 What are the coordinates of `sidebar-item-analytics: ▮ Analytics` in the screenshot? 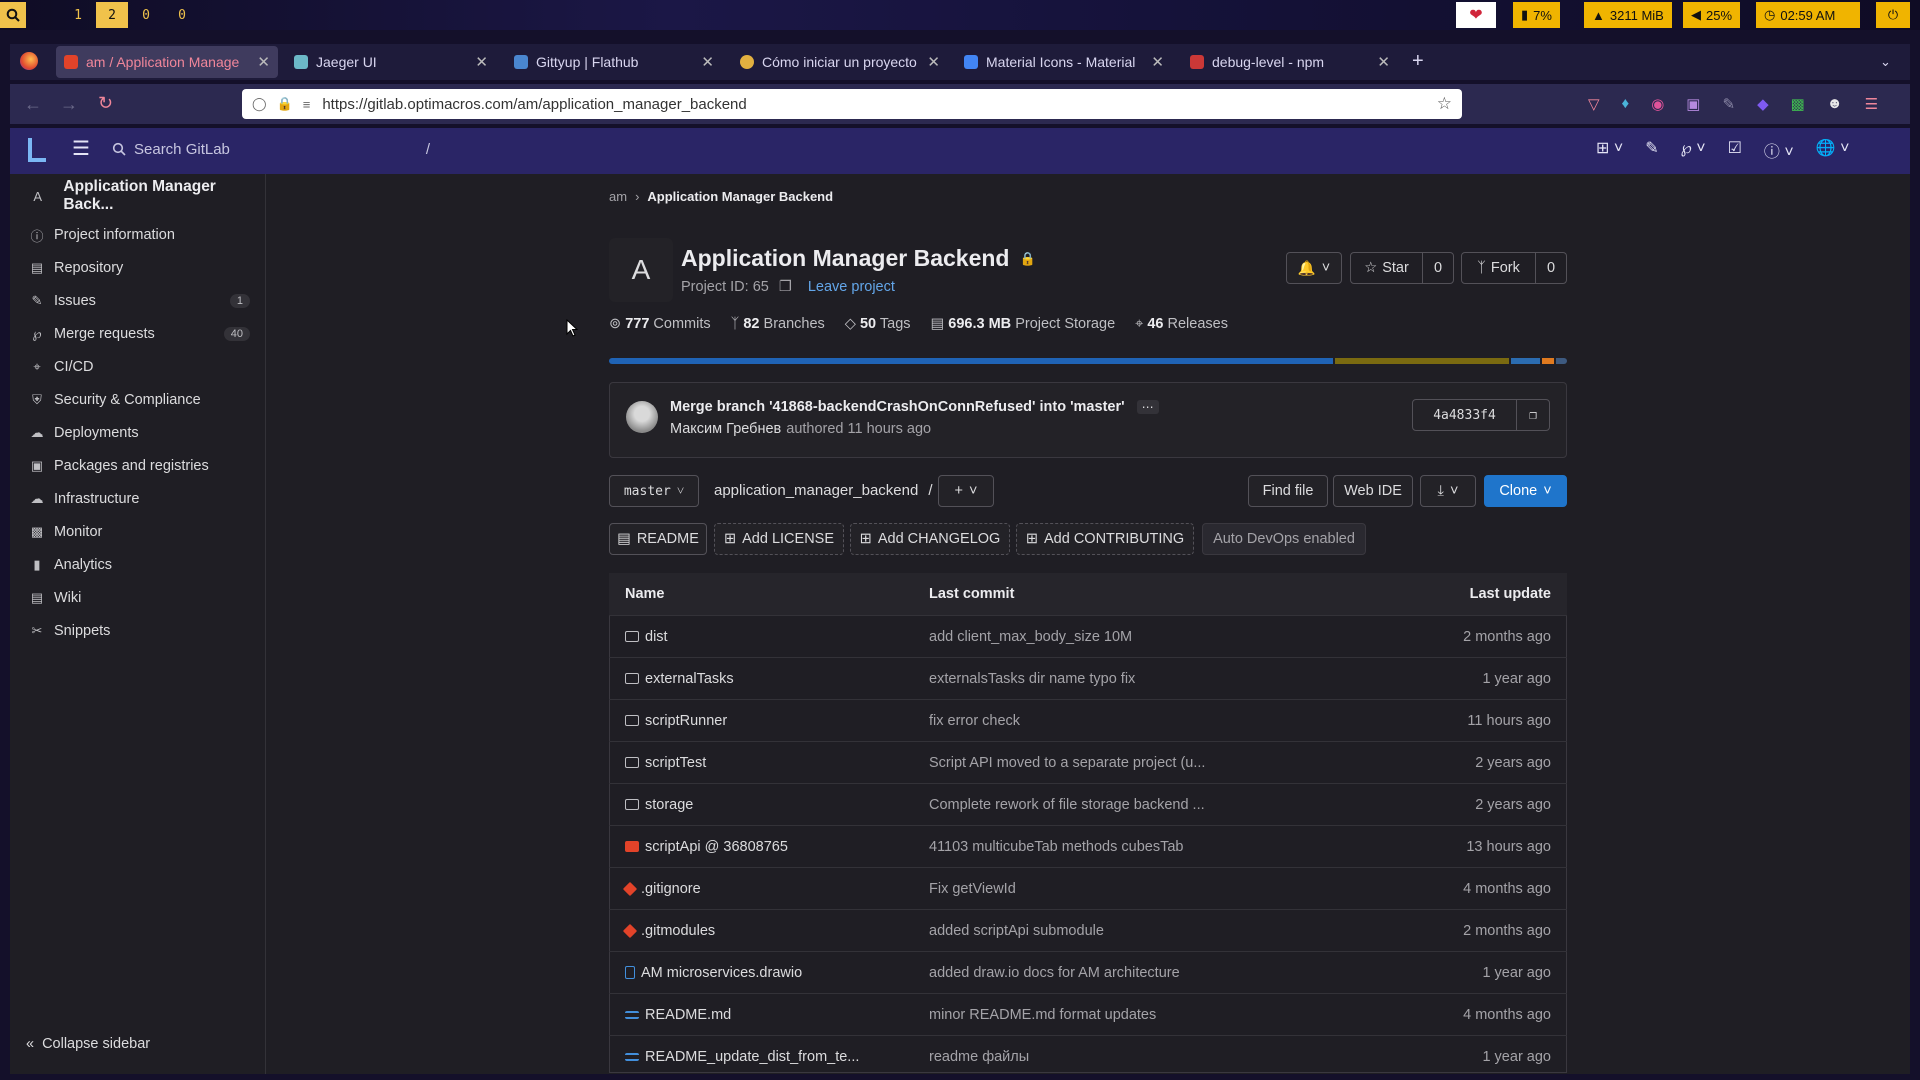 It's located at (137, 565).